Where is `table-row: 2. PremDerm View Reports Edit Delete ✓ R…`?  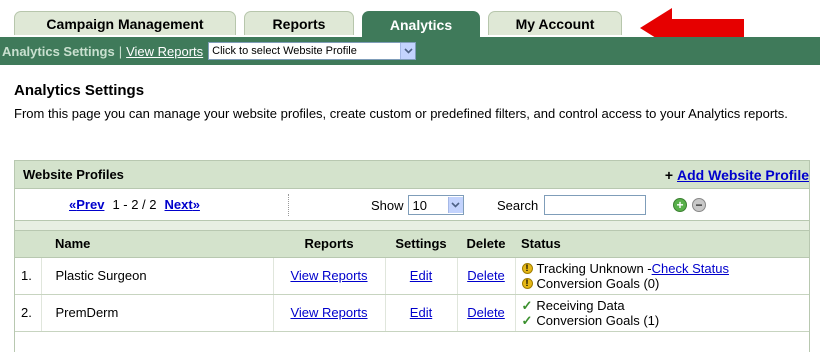
table-row: 2. PremDerm View Reports Edit Delete ✓ R… is located at coordinates (412, 313).